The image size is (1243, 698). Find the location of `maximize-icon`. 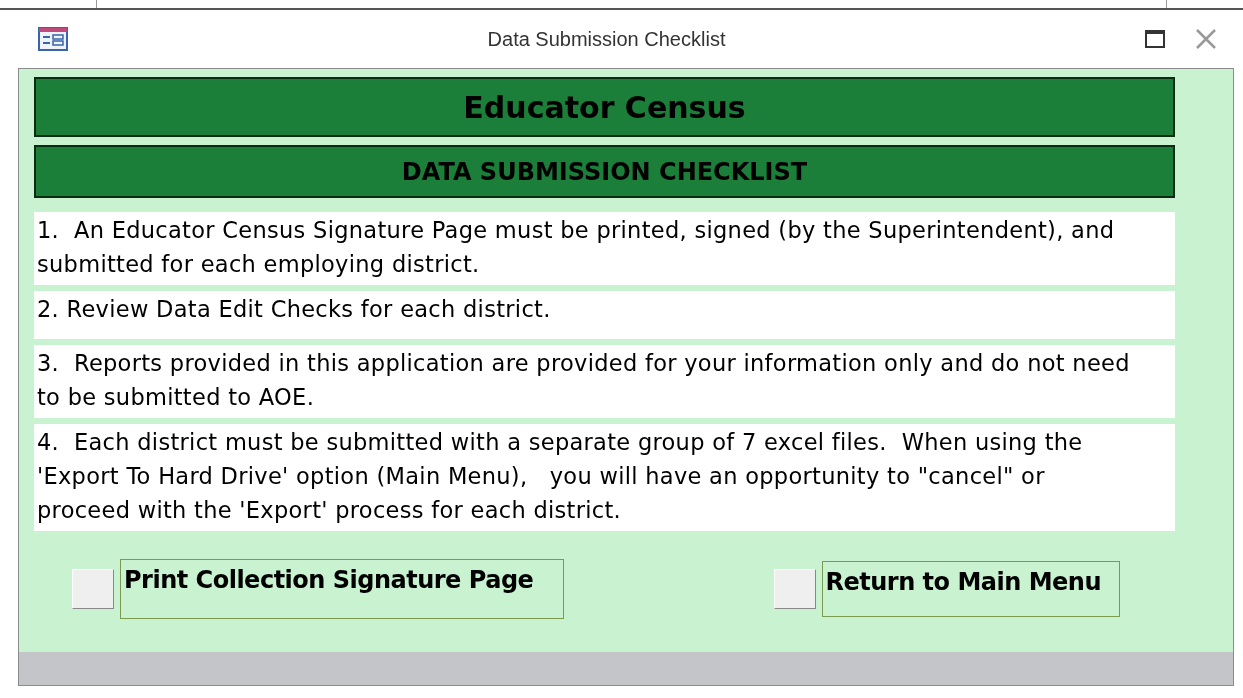

maximize-icon is located at coordinates (1155, 39).